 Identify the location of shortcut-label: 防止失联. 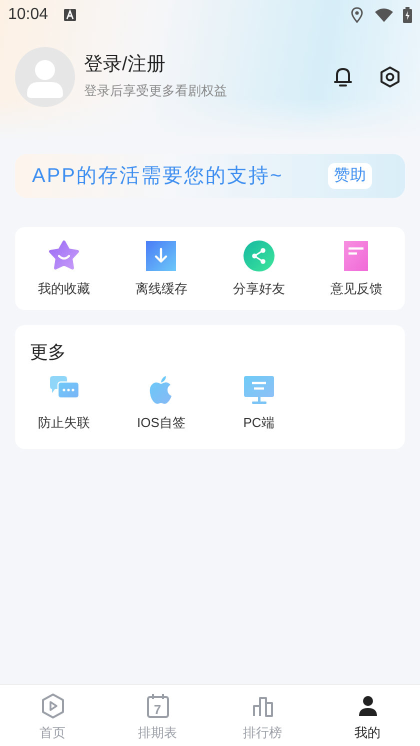
(64, 423).